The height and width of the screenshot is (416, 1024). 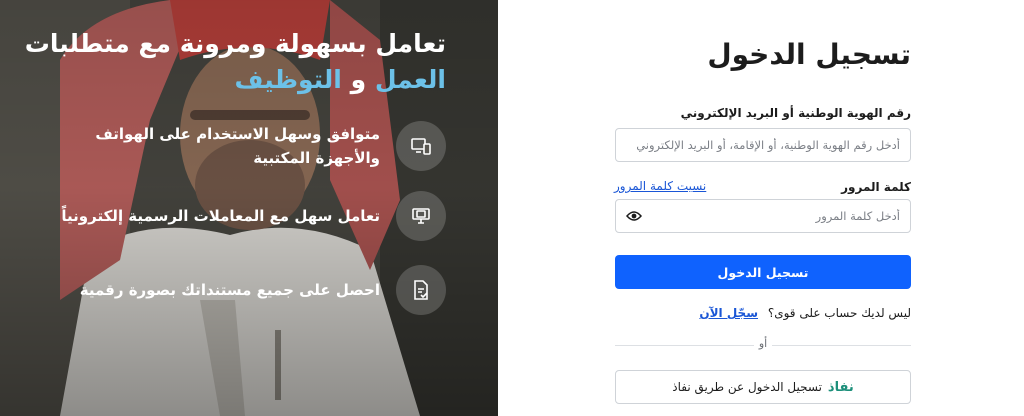 I want to click on devices-icon, so click(x=421, y=146).